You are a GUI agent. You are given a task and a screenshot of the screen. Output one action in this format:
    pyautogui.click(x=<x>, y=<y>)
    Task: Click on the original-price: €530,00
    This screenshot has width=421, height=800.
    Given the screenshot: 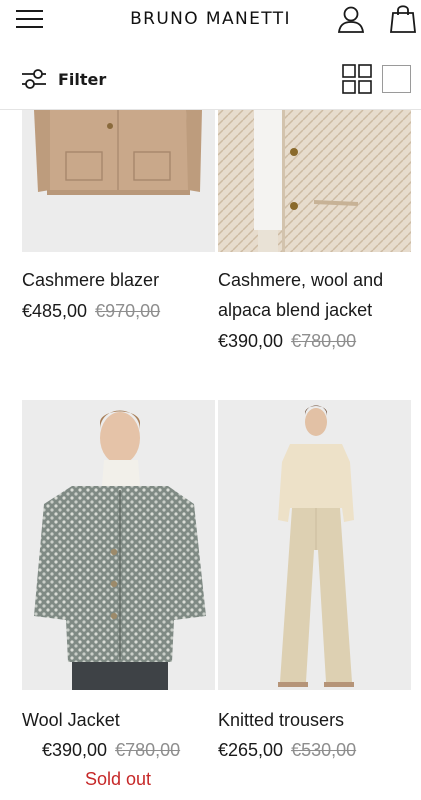 What is the action you would take?
    pyautogui.click(x=324, y=750)
    